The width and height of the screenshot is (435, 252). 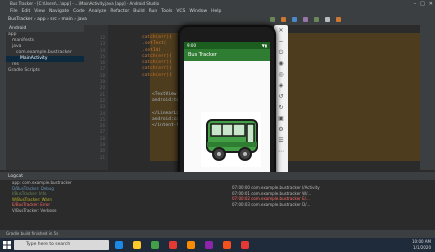 What do you see at coordinates (231, 139) in the screenshot?
I see `bus-icon` at bounding box center [231, 139].